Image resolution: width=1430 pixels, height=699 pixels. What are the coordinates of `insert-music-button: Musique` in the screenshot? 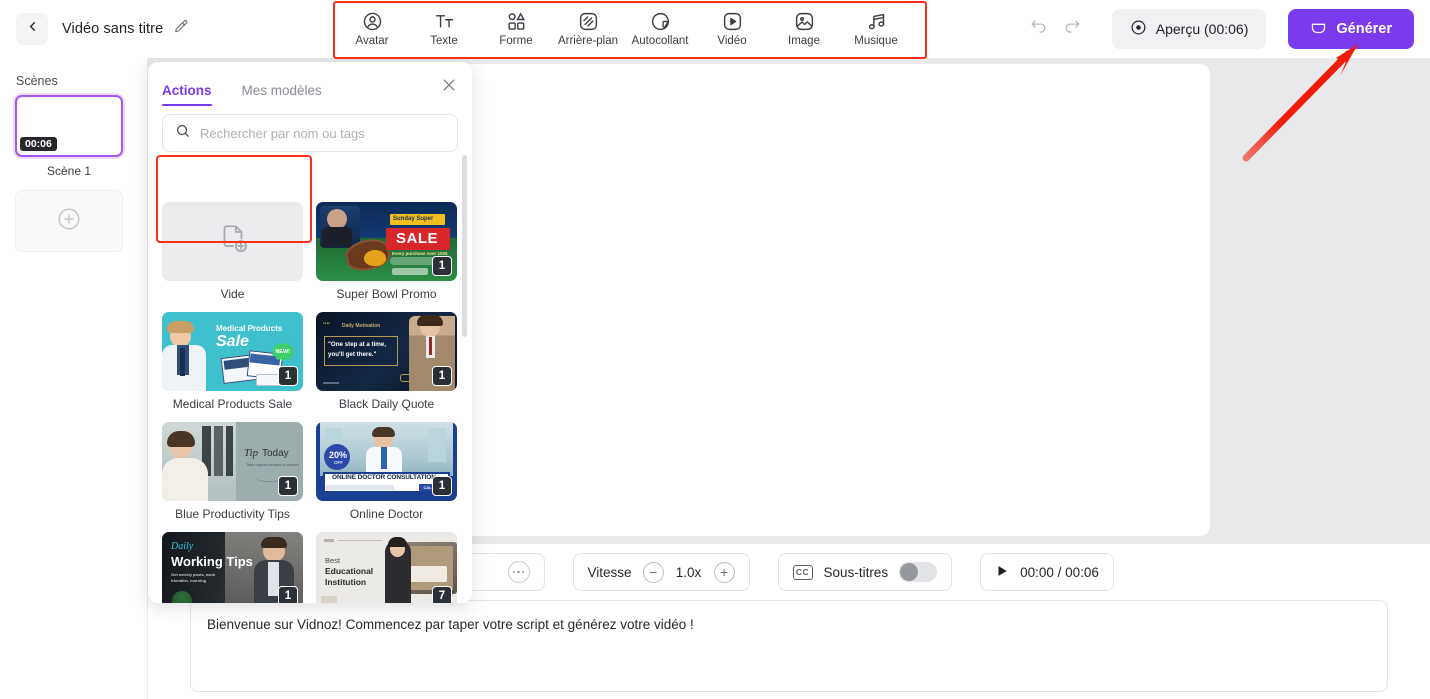 It's located at (876, 29).